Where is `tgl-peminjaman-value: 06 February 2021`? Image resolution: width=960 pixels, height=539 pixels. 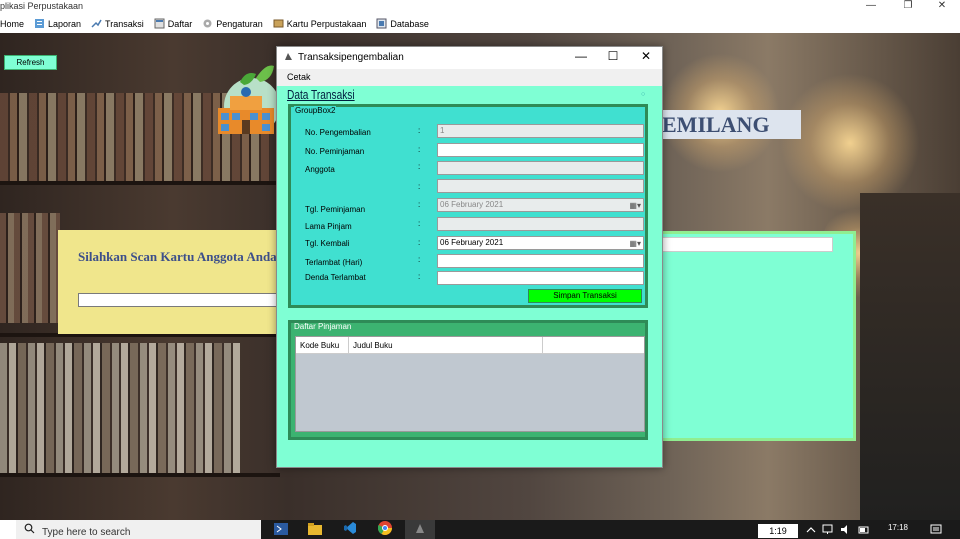
tgl-peminjaman-value: 06 February 2021 is located at coordinates (472, 204).